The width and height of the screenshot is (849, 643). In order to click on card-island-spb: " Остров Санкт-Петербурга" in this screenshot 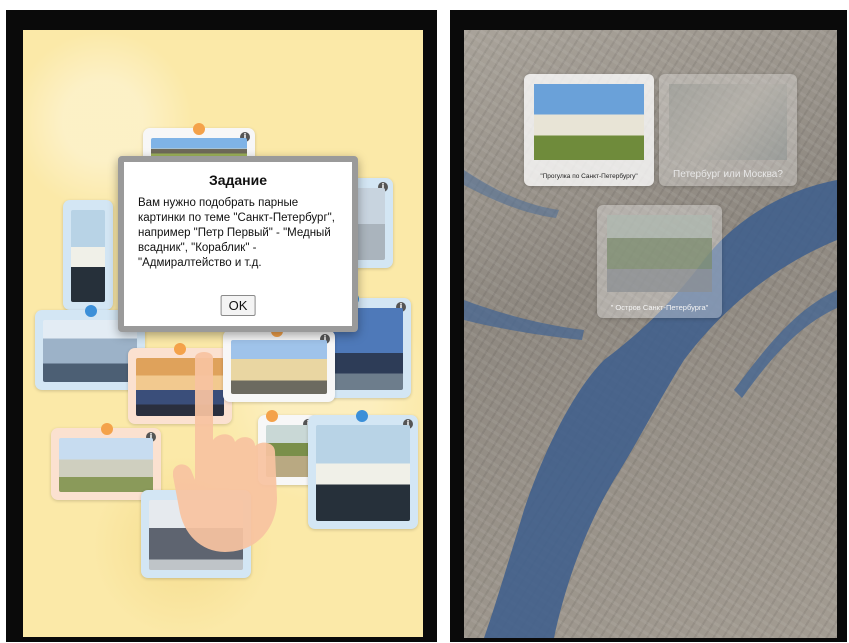, I will do `click(659, 261)`.